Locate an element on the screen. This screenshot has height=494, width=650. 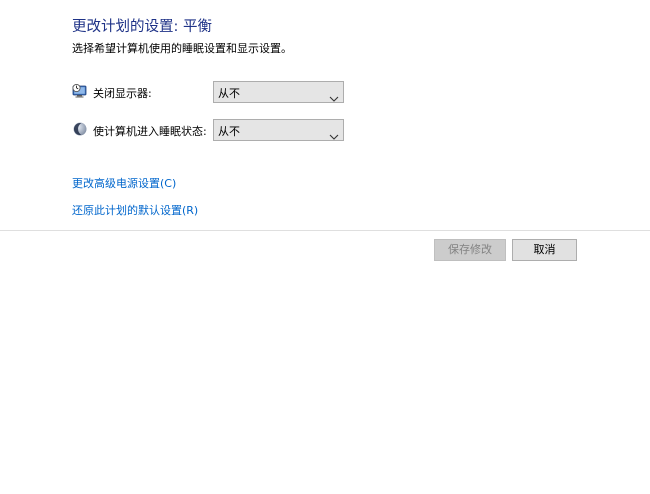
sleep-setting: 使计算机进入睡眠状态: 从不 is located at coordinates (212, 130).